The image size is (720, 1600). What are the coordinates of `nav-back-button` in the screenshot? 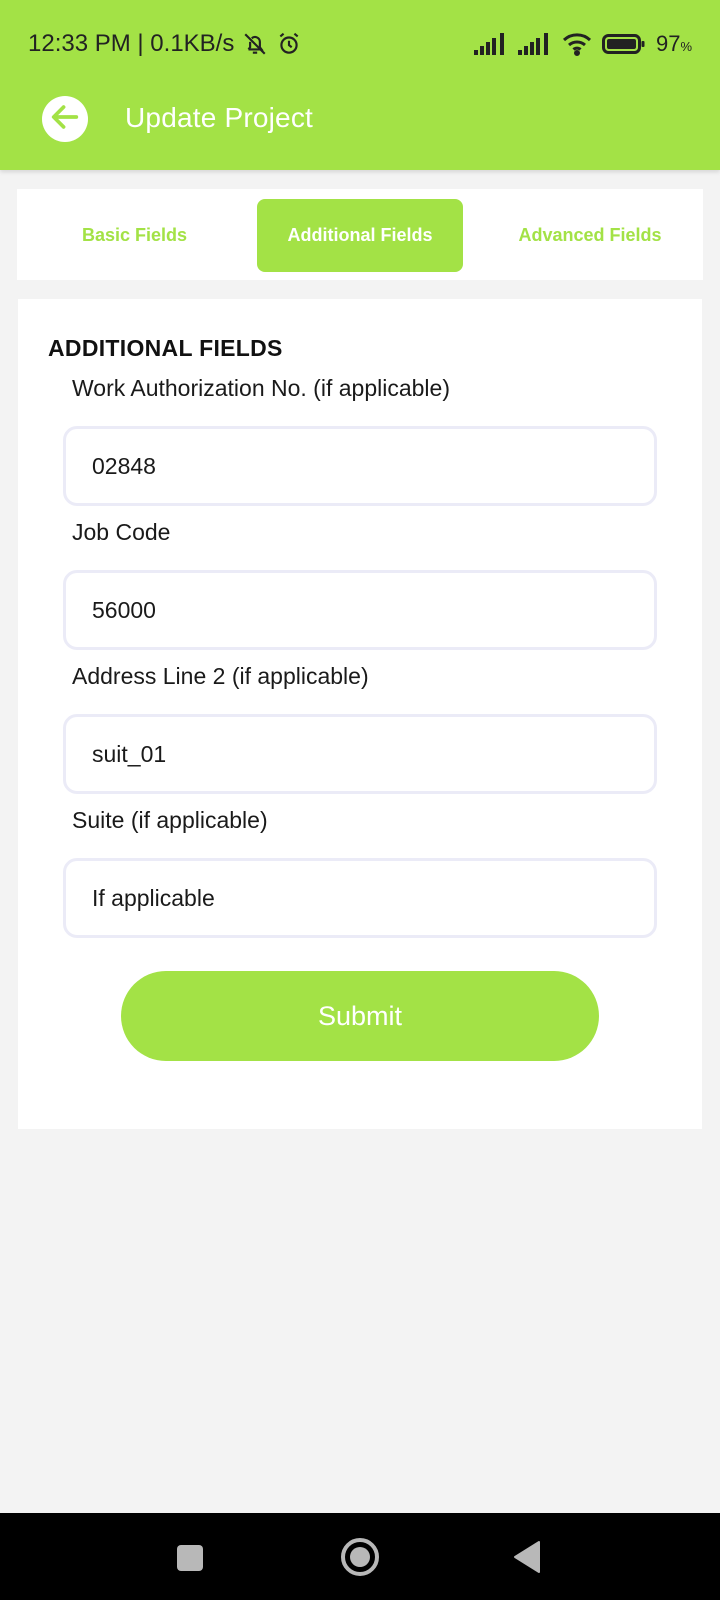 It's located at (527, 1559).